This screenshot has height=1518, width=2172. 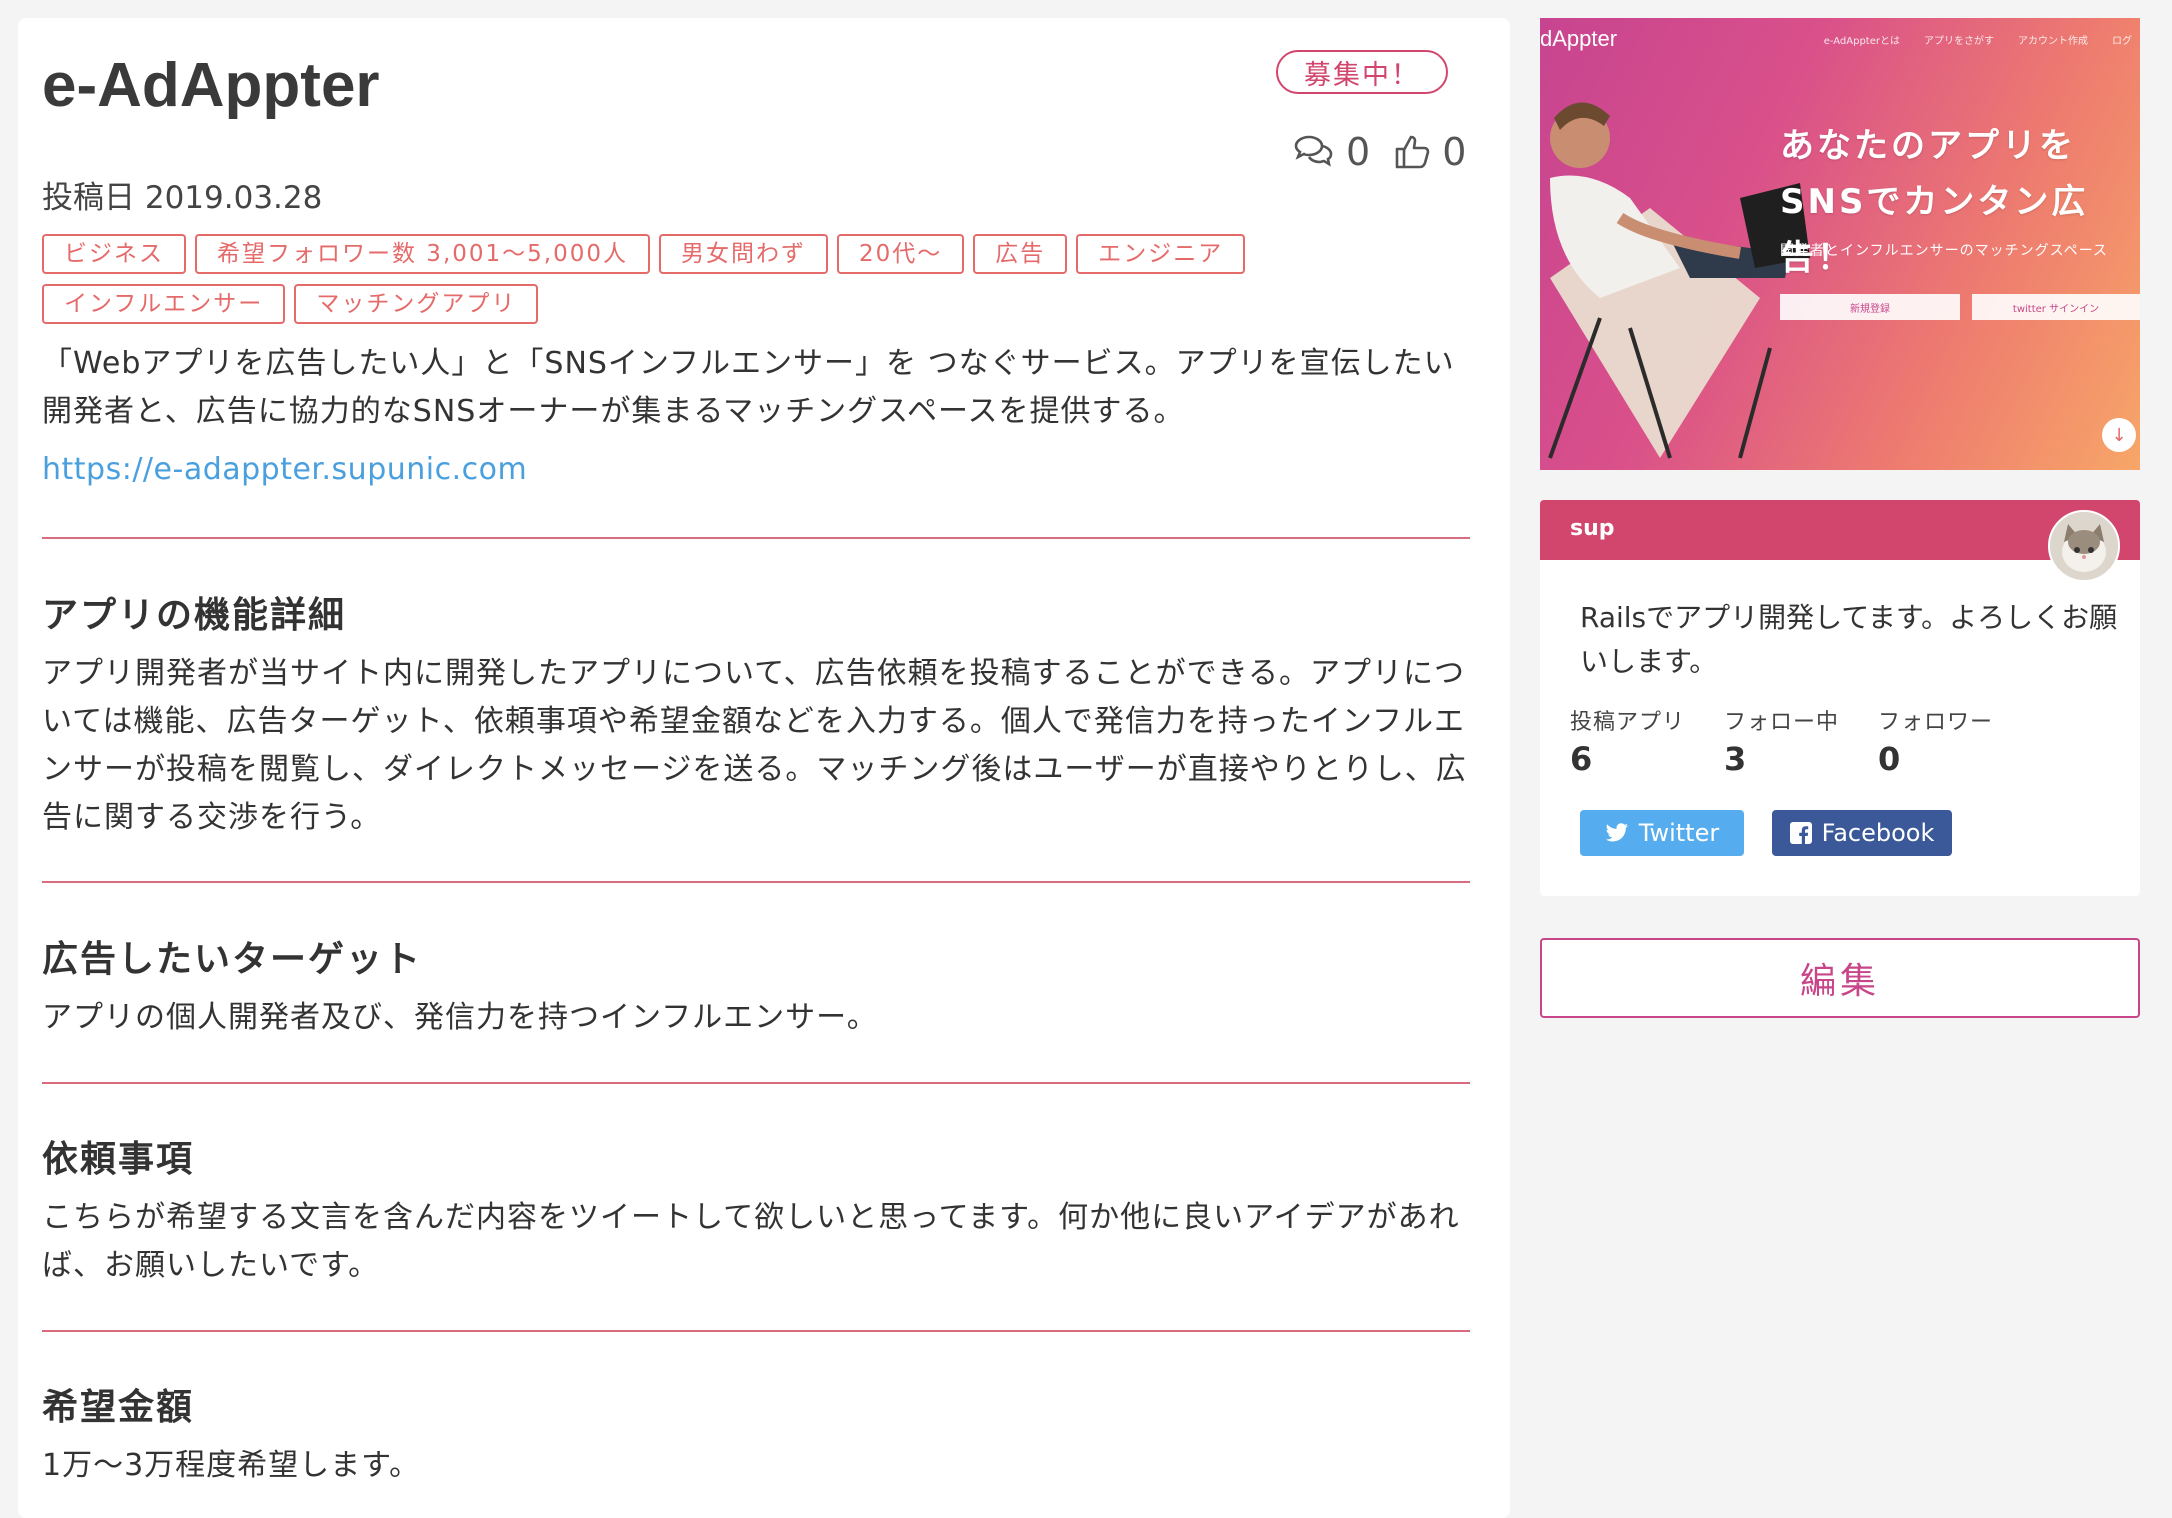 I want to click on tag: 希望フォロワー数 3,001〜5,000人, so click(x=422, y=254).